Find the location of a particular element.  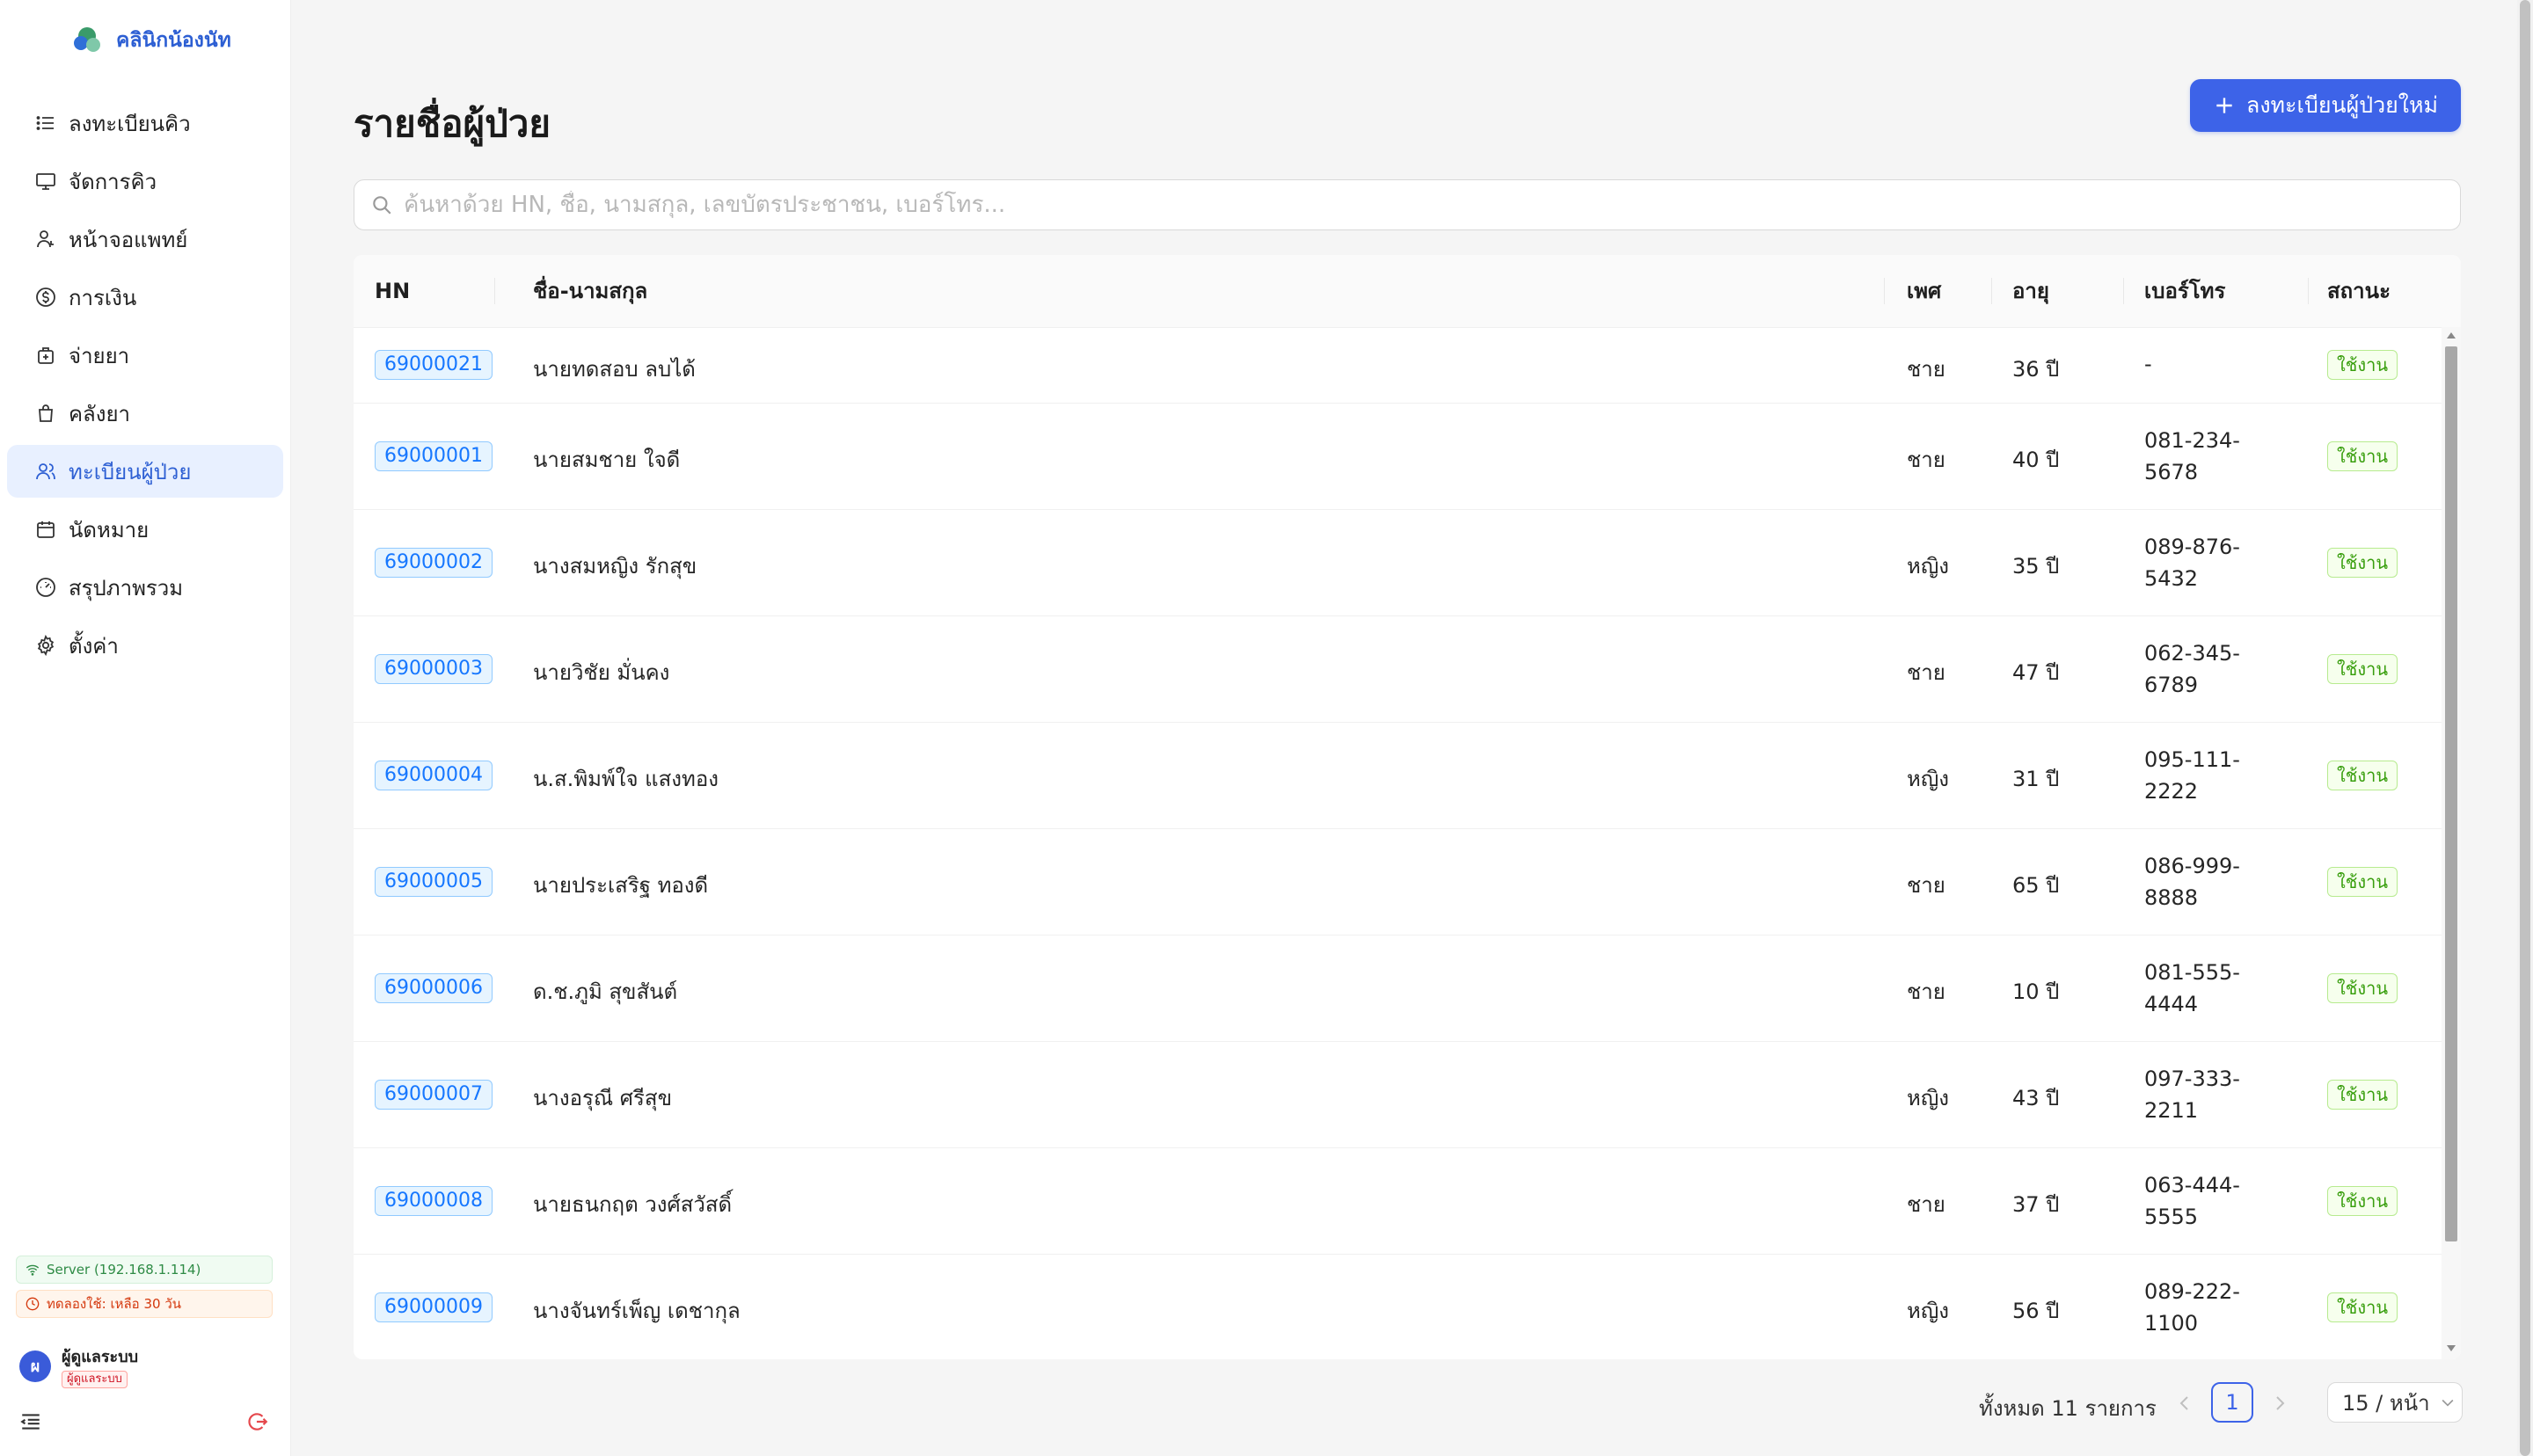

page-size-select: 15 / หน้า is located at coordinates (2395, 1402).